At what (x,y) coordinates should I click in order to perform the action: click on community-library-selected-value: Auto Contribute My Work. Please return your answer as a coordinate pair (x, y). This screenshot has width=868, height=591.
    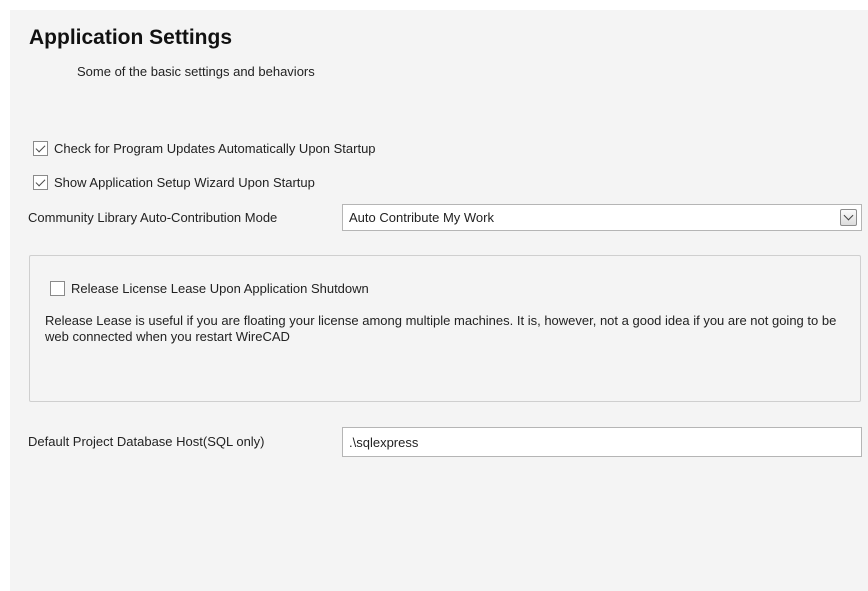
    Looking at the image, I should click on (421, 217).